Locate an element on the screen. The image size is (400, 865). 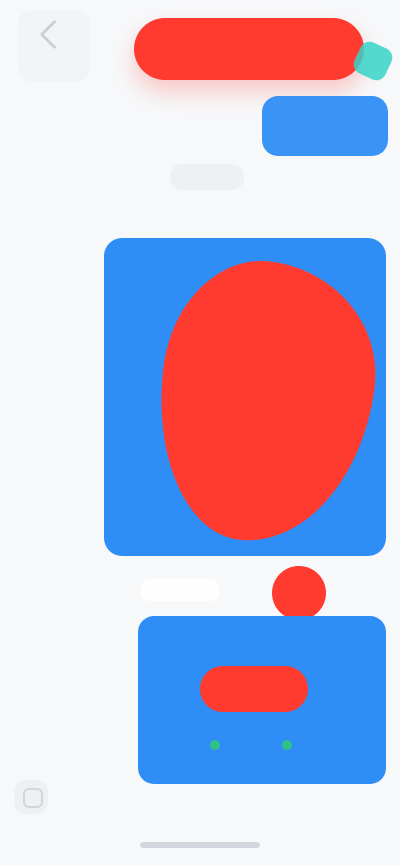
small-chip is located at coordinates (180, 590).